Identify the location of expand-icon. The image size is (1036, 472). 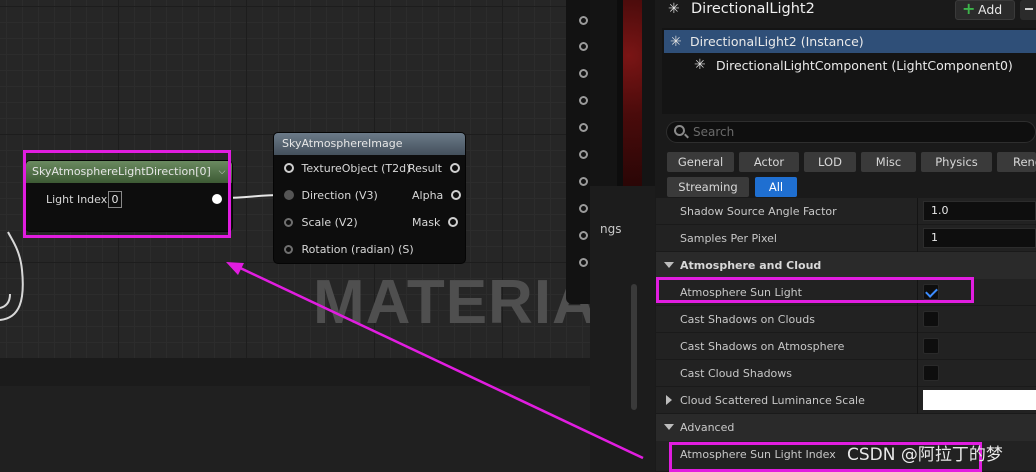
(669, 400).